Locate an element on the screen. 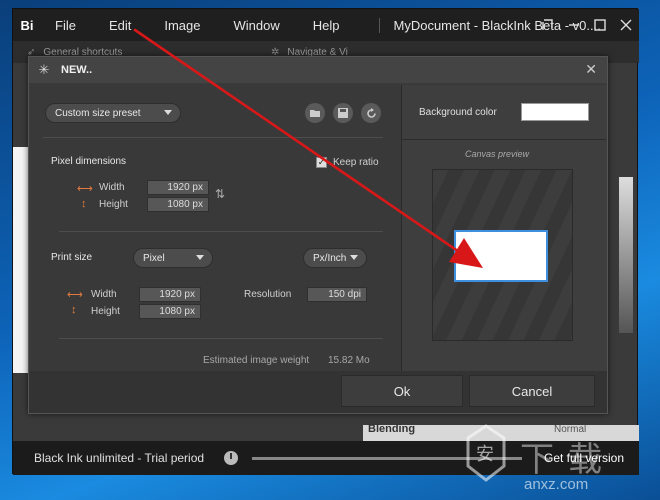 The width and height of the screenshot is (660, 500). trial-text: Black Ink unlimited - Trial period is located at coordinates (119, 458).